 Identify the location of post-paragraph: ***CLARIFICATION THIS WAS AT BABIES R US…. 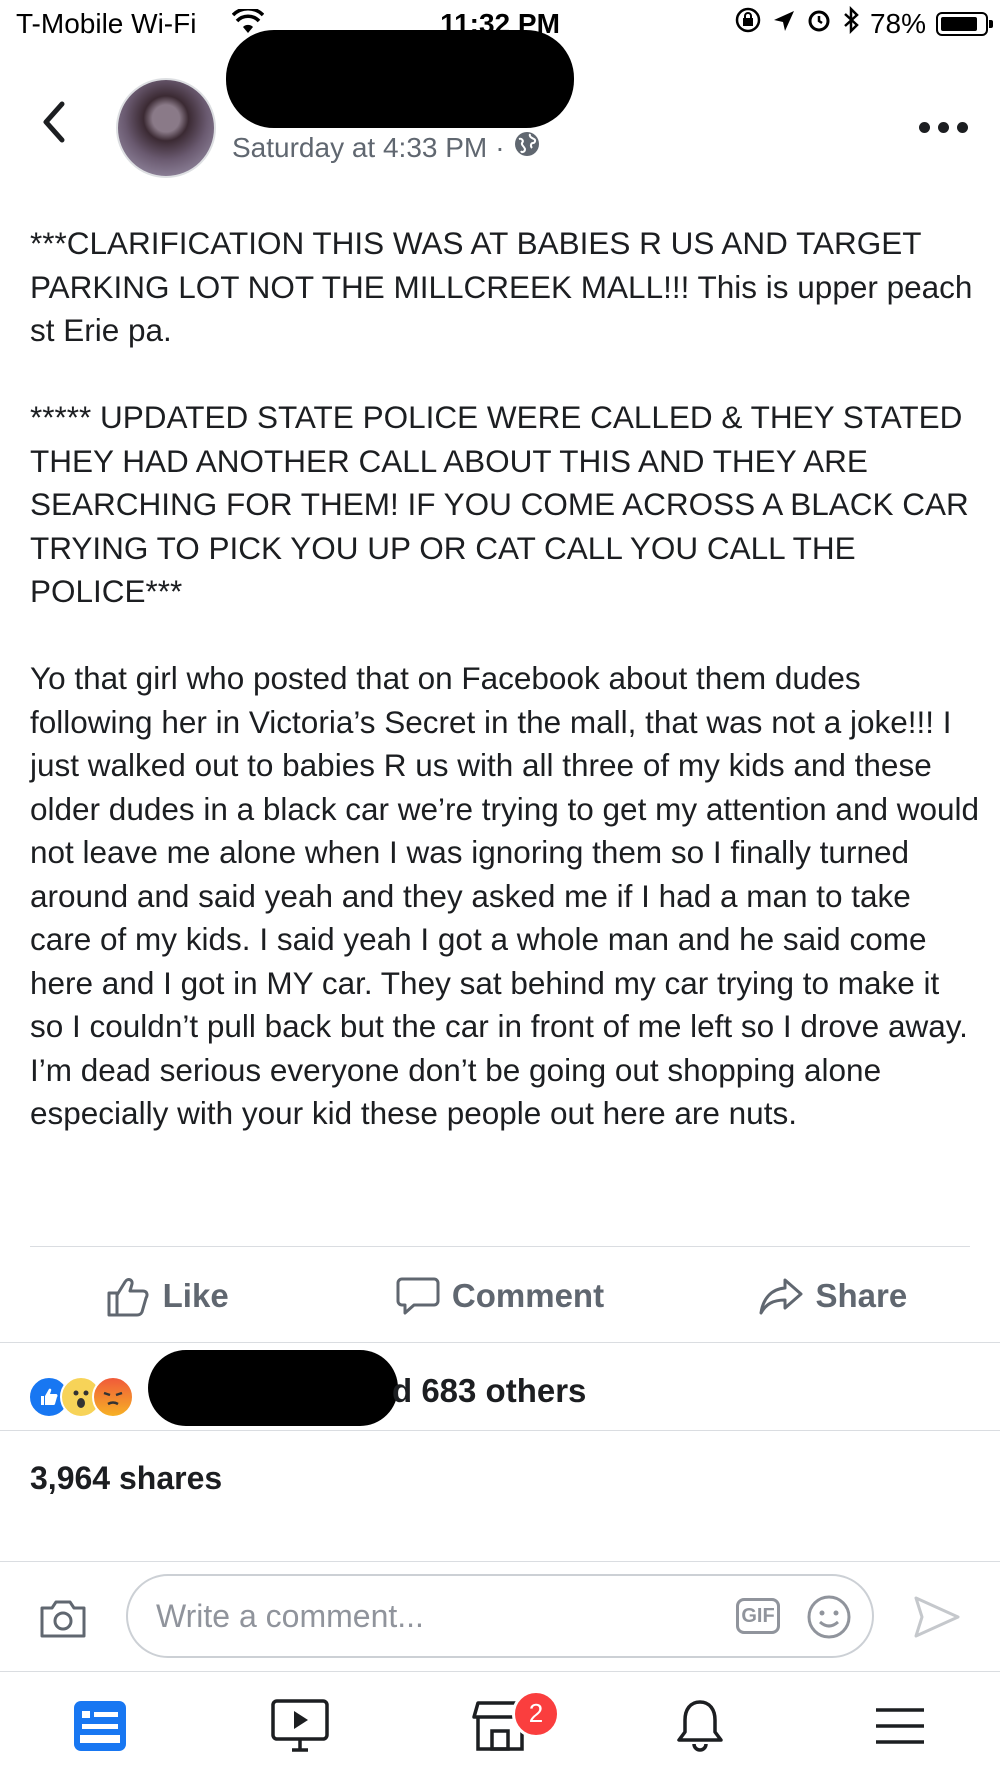
(501, 286).